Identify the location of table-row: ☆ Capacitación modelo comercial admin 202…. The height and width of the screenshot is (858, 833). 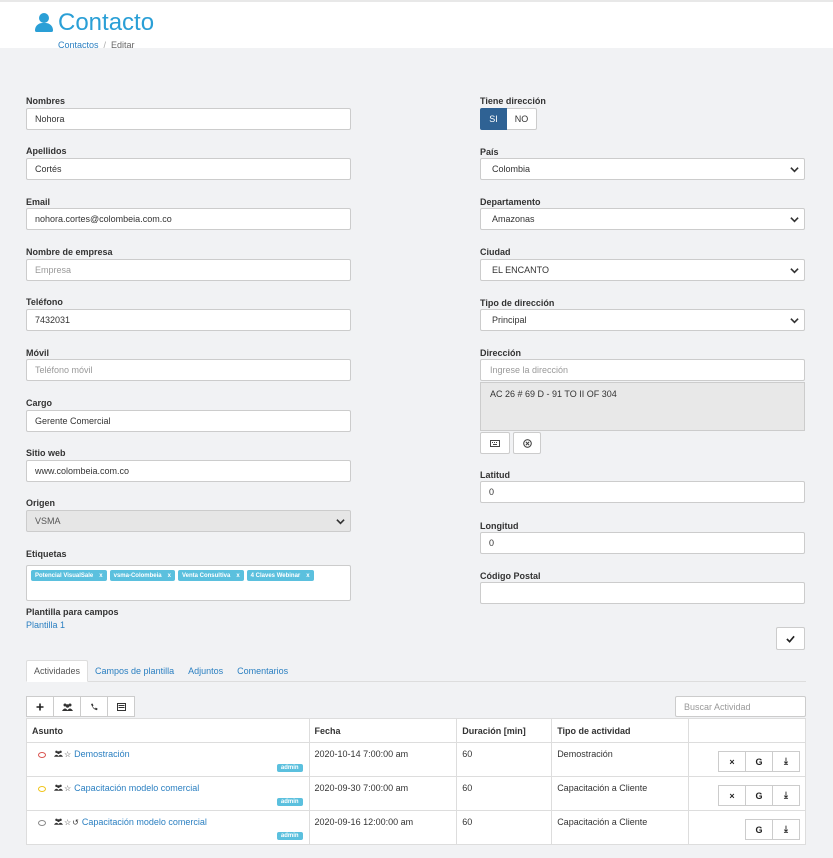
(416, 793).